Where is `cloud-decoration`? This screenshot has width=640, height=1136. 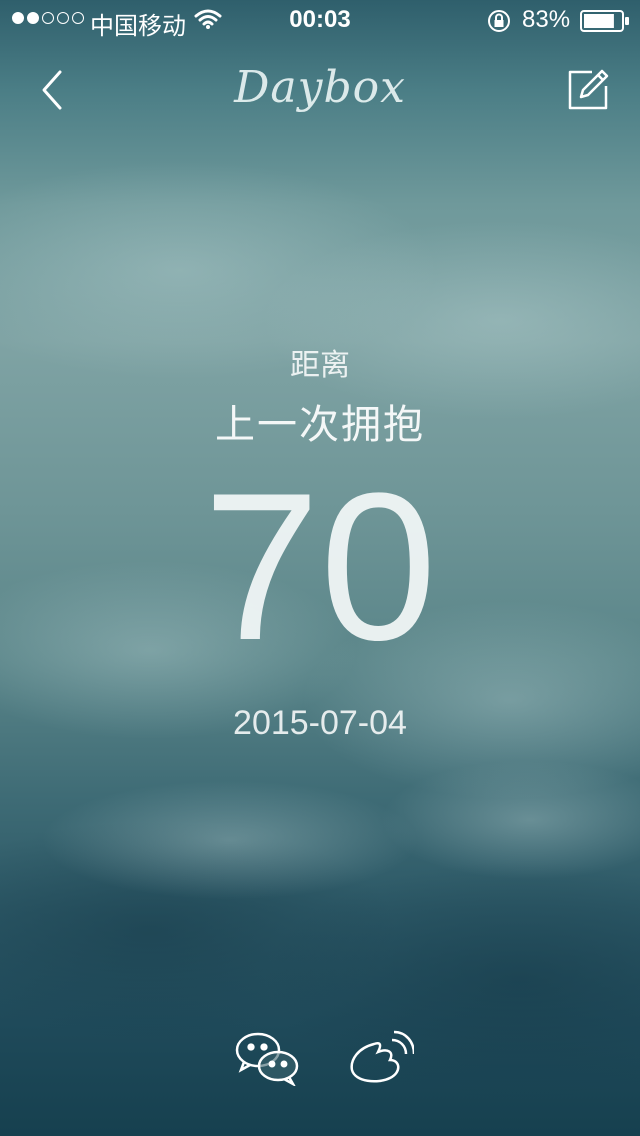
cloud-decoration is located at coordinates (230, 840).